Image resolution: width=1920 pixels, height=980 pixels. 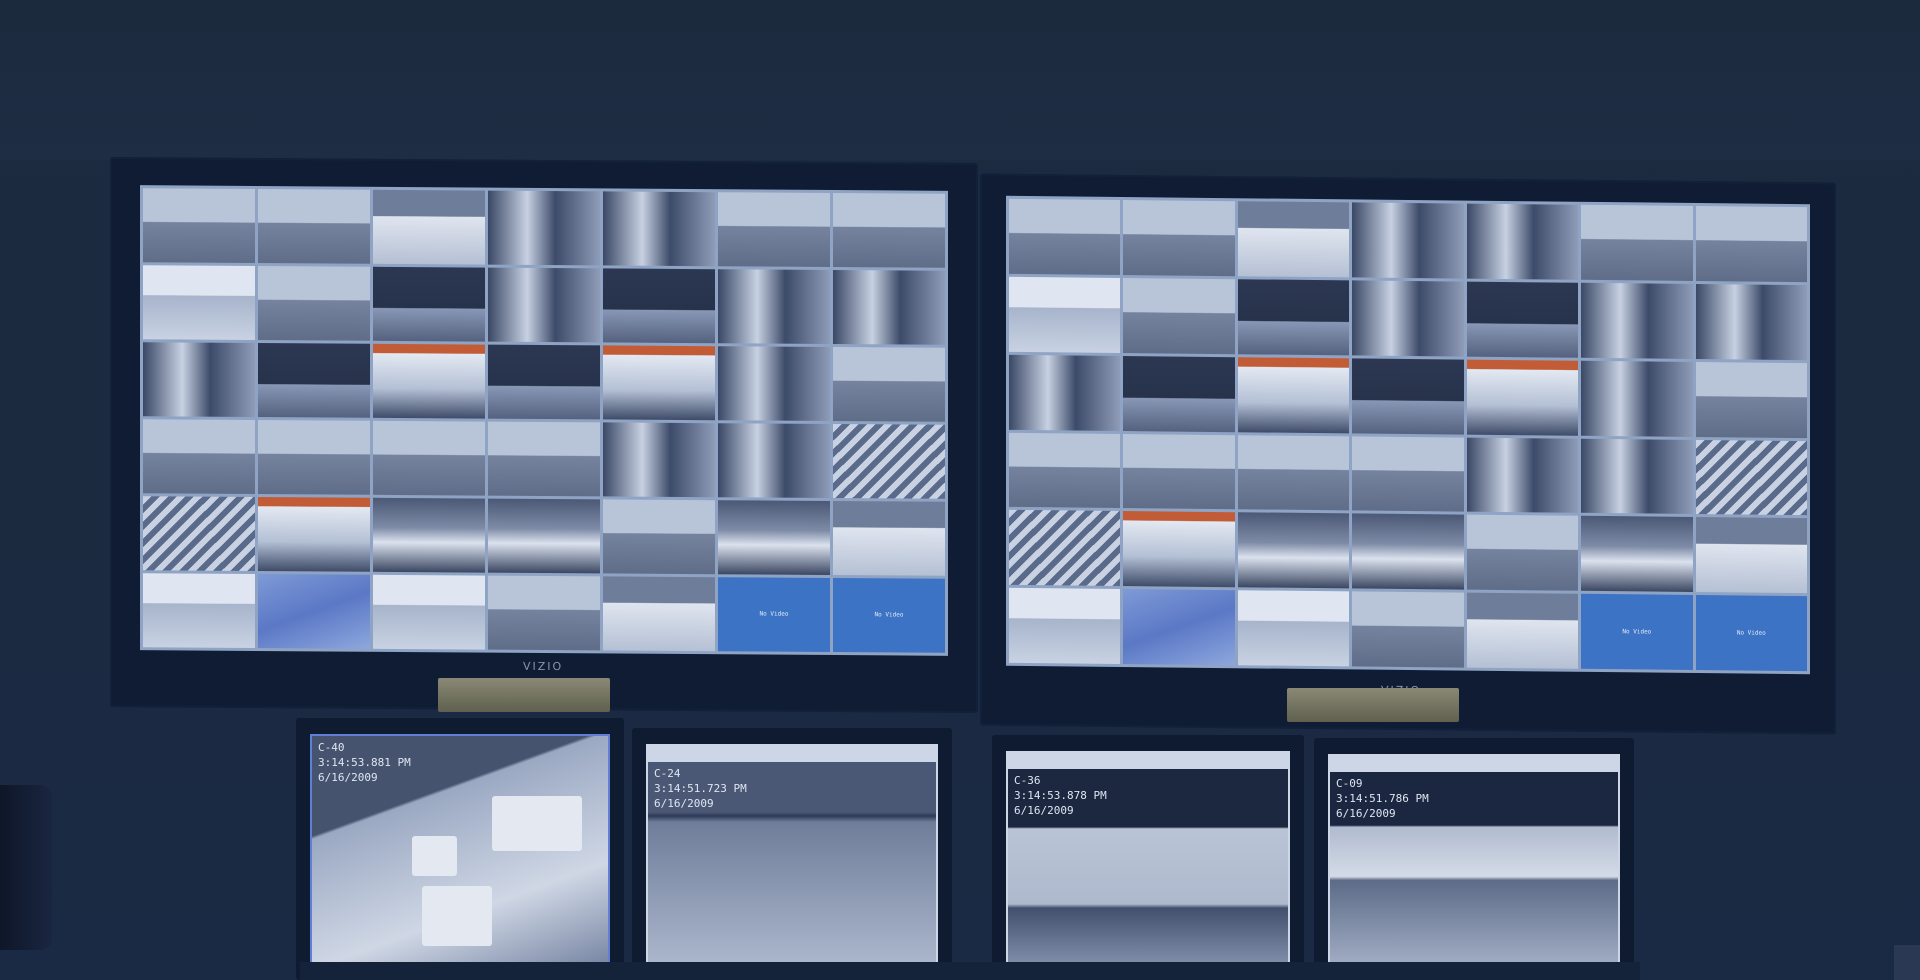 What do you see at coordinates (434, 856) in the screenshot?
I see `parked-car` at bounding box center [434, 856].